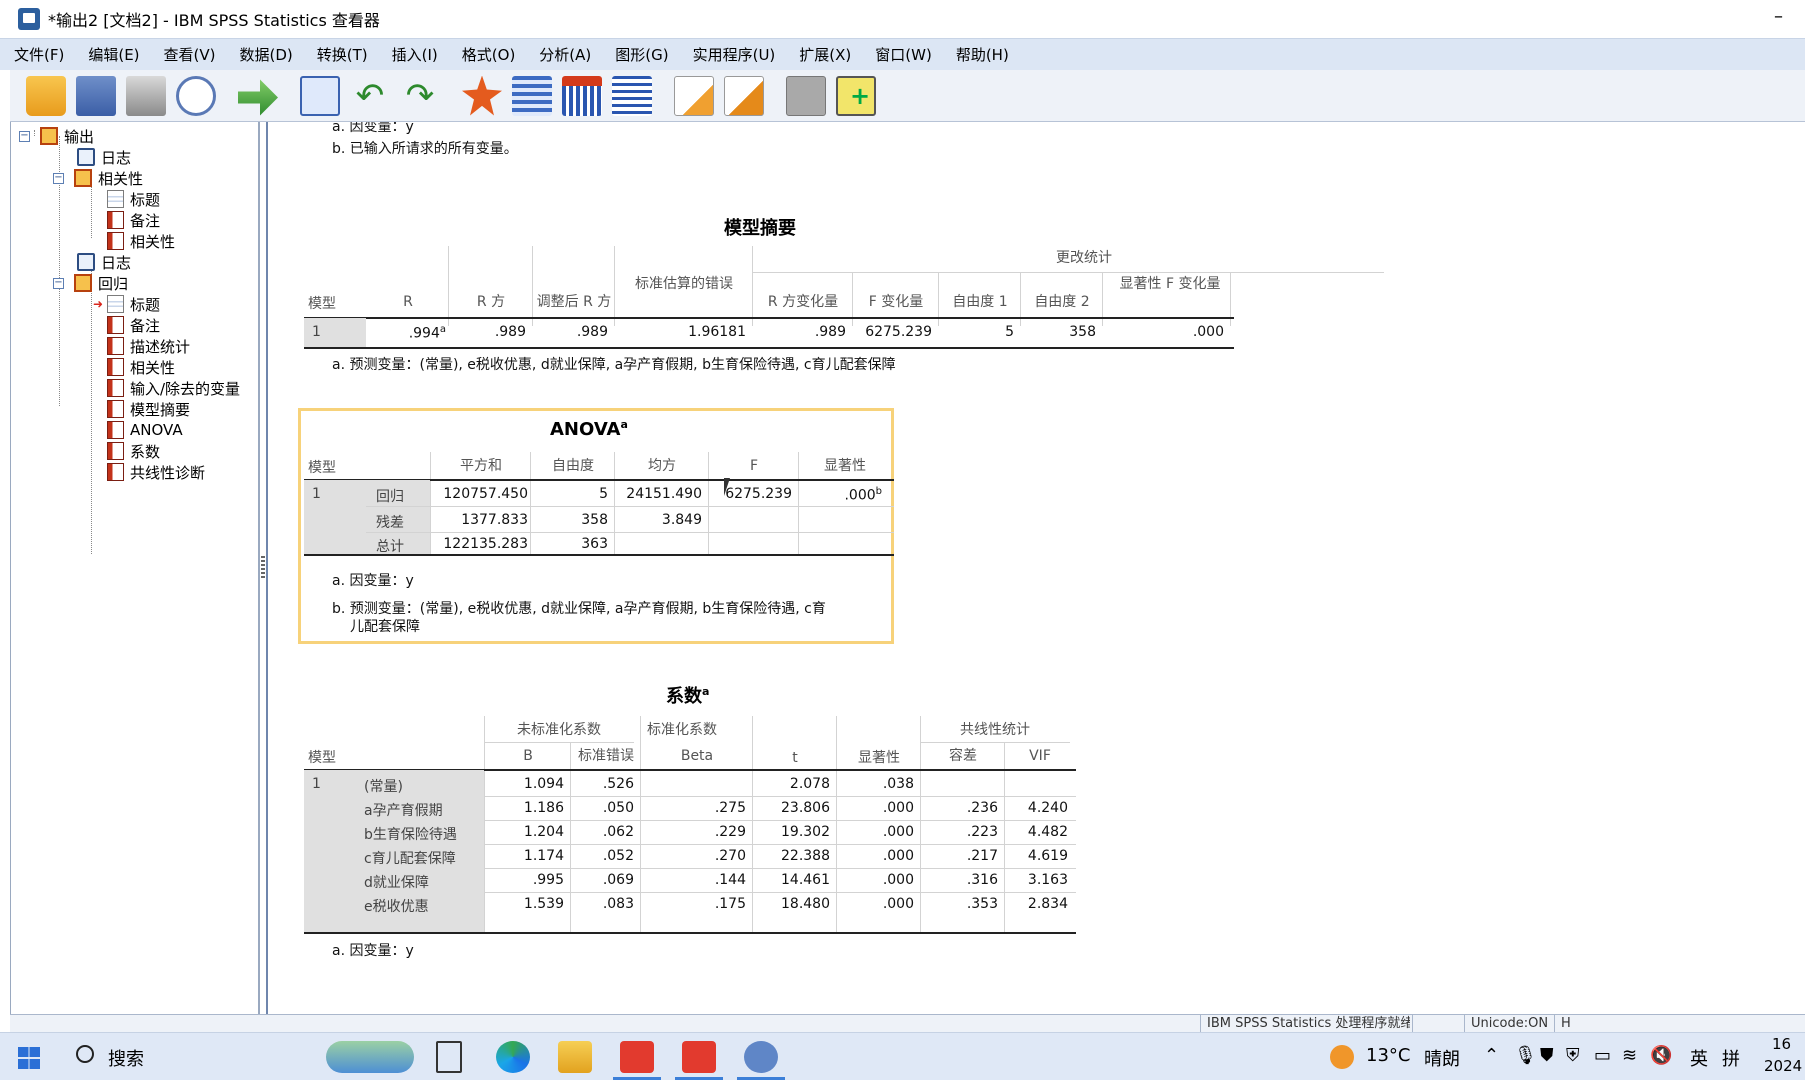 The width and height of the screenshot is (1805, 1080). I want to click on menu-file: 文件(F), so click(39, 54).